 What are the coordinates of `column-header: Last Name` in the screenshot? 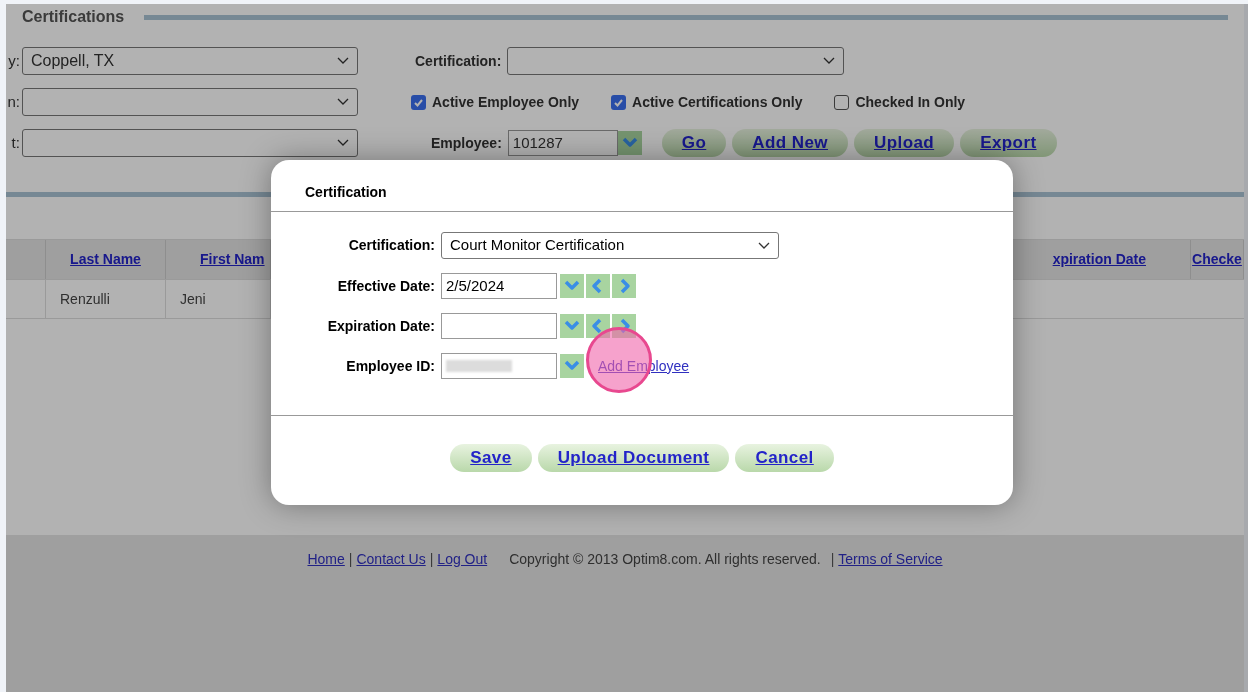 It's located at (105, 259).